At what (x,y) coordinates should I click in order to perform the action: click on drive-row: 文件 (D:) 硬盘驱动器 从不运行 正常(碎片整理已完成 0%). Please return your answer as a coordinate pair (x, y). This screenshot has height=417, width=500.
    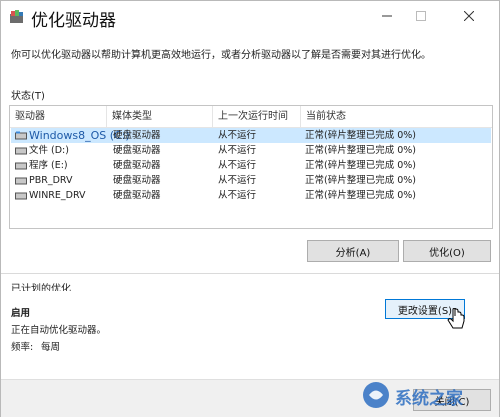
    Looking at the image, I should click on (251, 150).